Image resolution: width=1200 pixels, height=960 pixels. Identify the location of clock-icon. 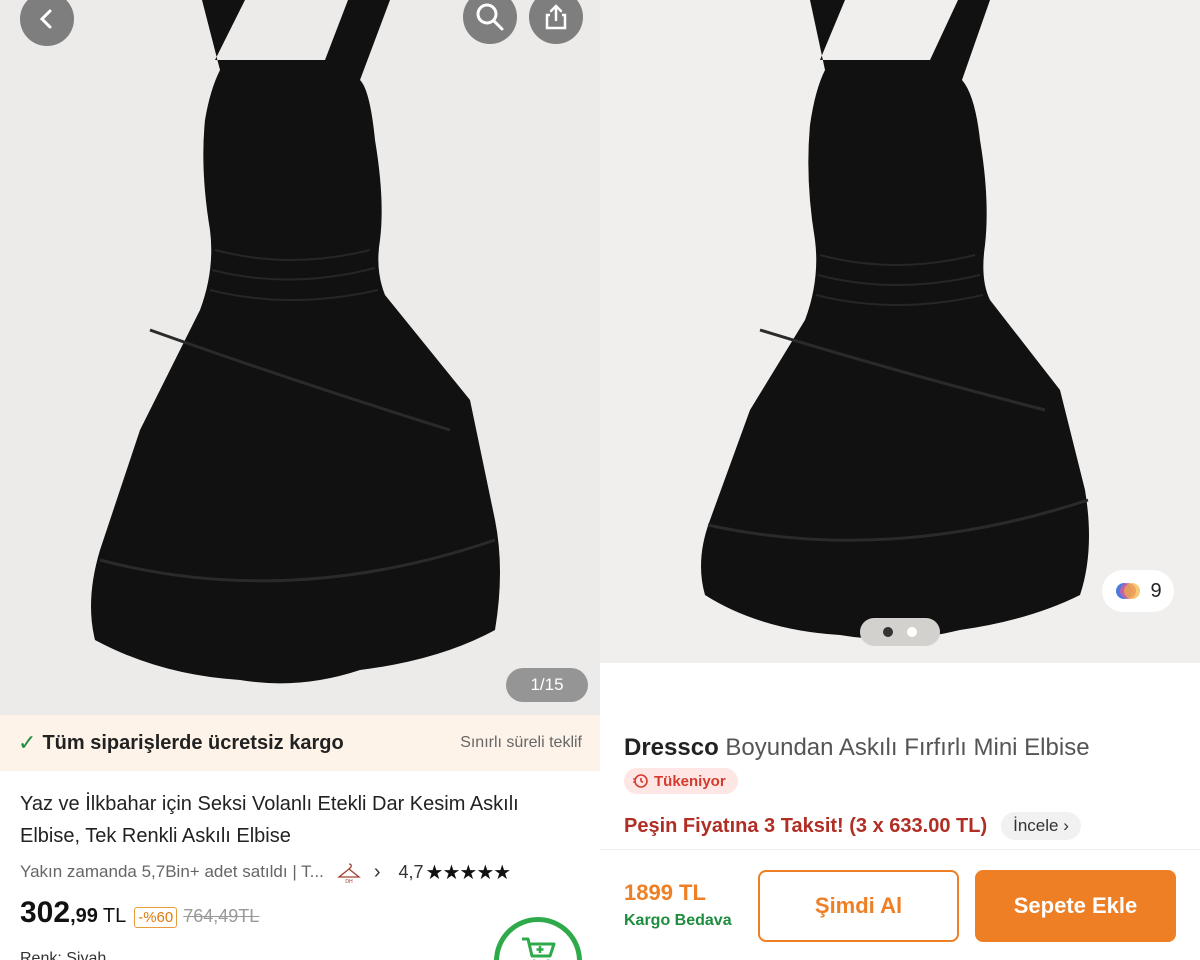
(640, 781).